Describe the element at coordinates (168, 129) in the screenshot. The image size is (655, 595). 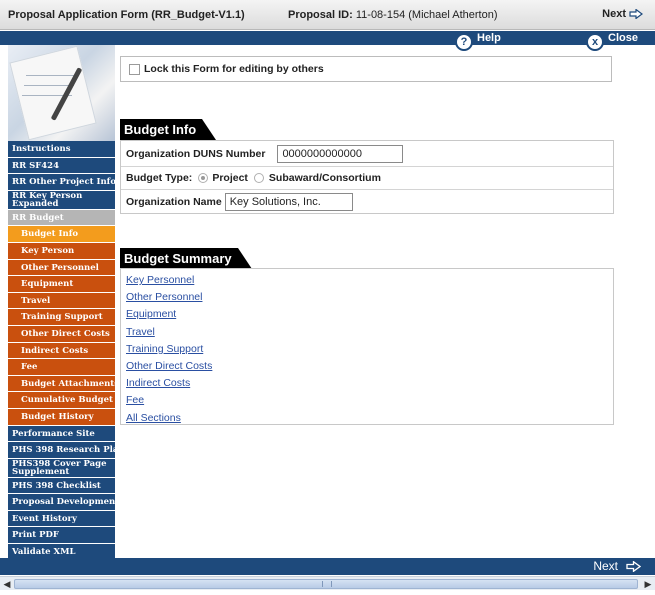
I see `budget-info-heading: Budget Info` at that location.